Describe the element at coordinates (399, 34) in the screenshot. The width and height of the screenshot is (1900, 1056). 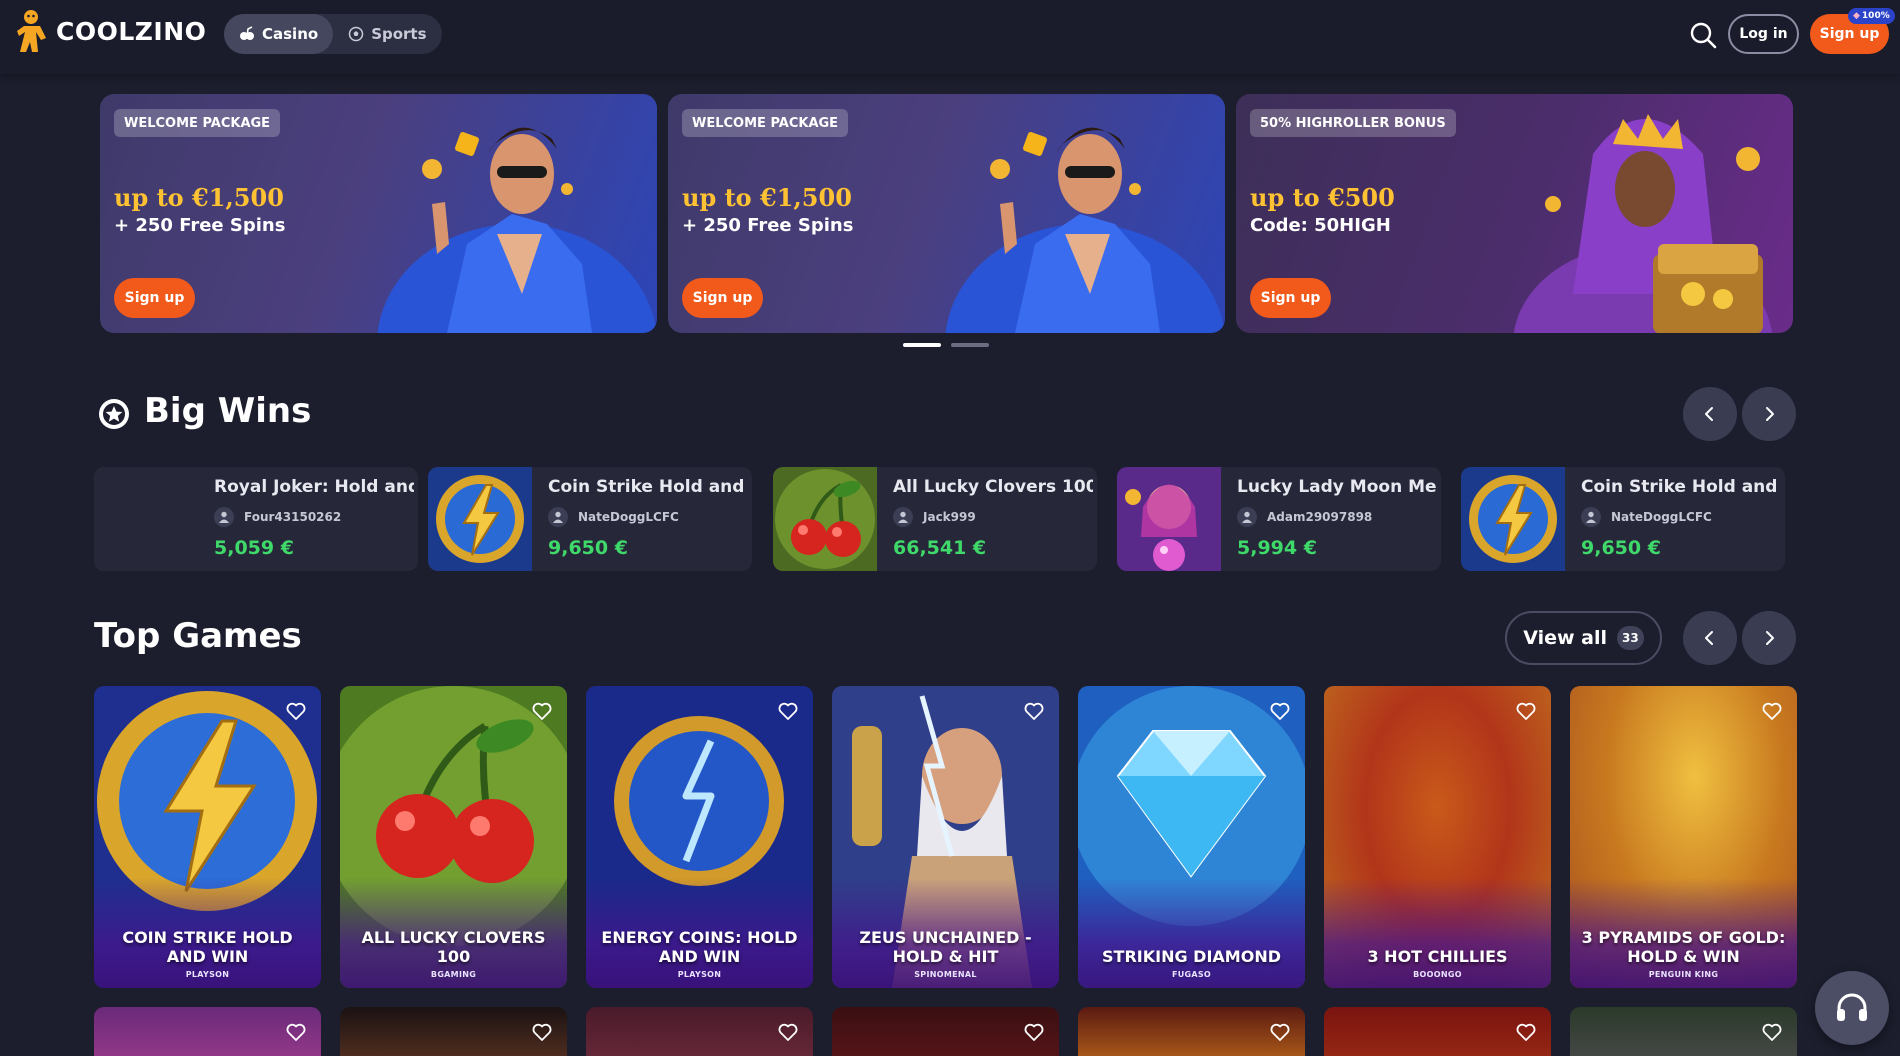
I see `tab-sports-label: Sports` at that location.